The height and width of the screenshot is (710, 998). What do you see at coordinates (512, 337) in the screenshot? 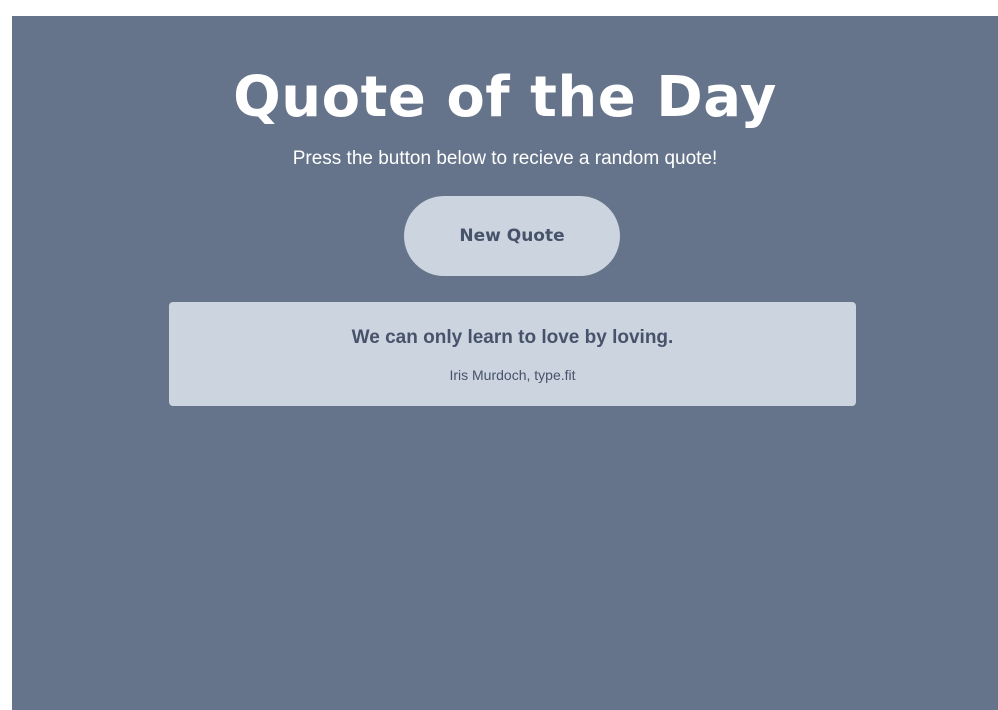
I see `quote-text: We can only learn to love by loving.` at bounding box center [512, 337].